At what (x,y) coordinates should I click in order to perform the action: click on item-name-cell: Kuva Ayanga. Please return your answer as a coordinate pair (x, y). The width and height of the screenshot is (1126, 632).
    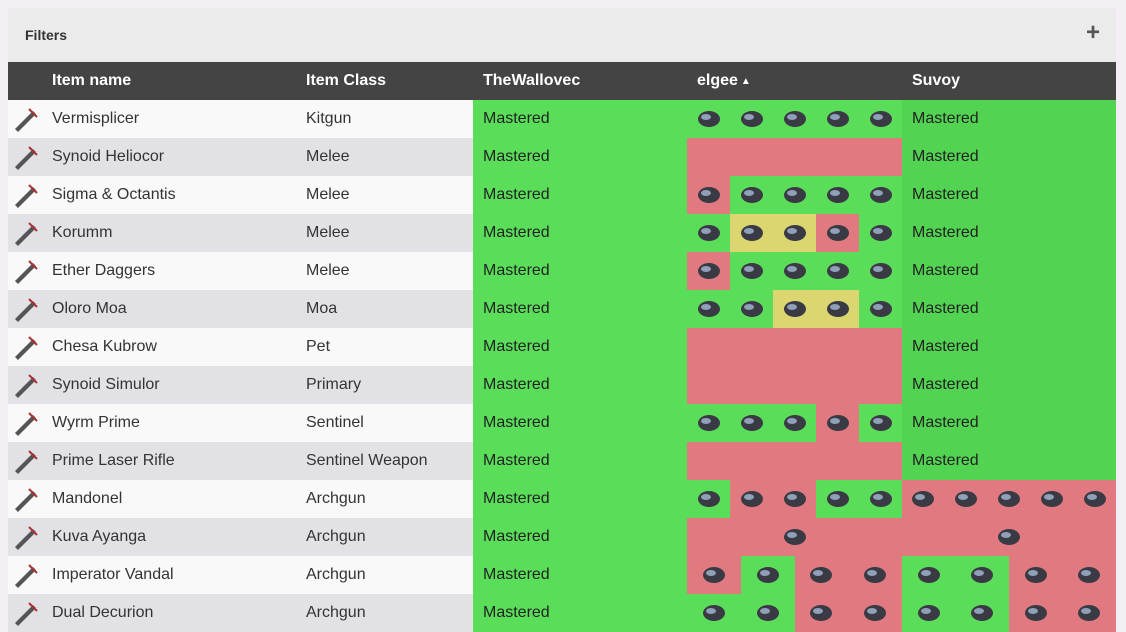
    Looking at the image, I should click on (152, 537).